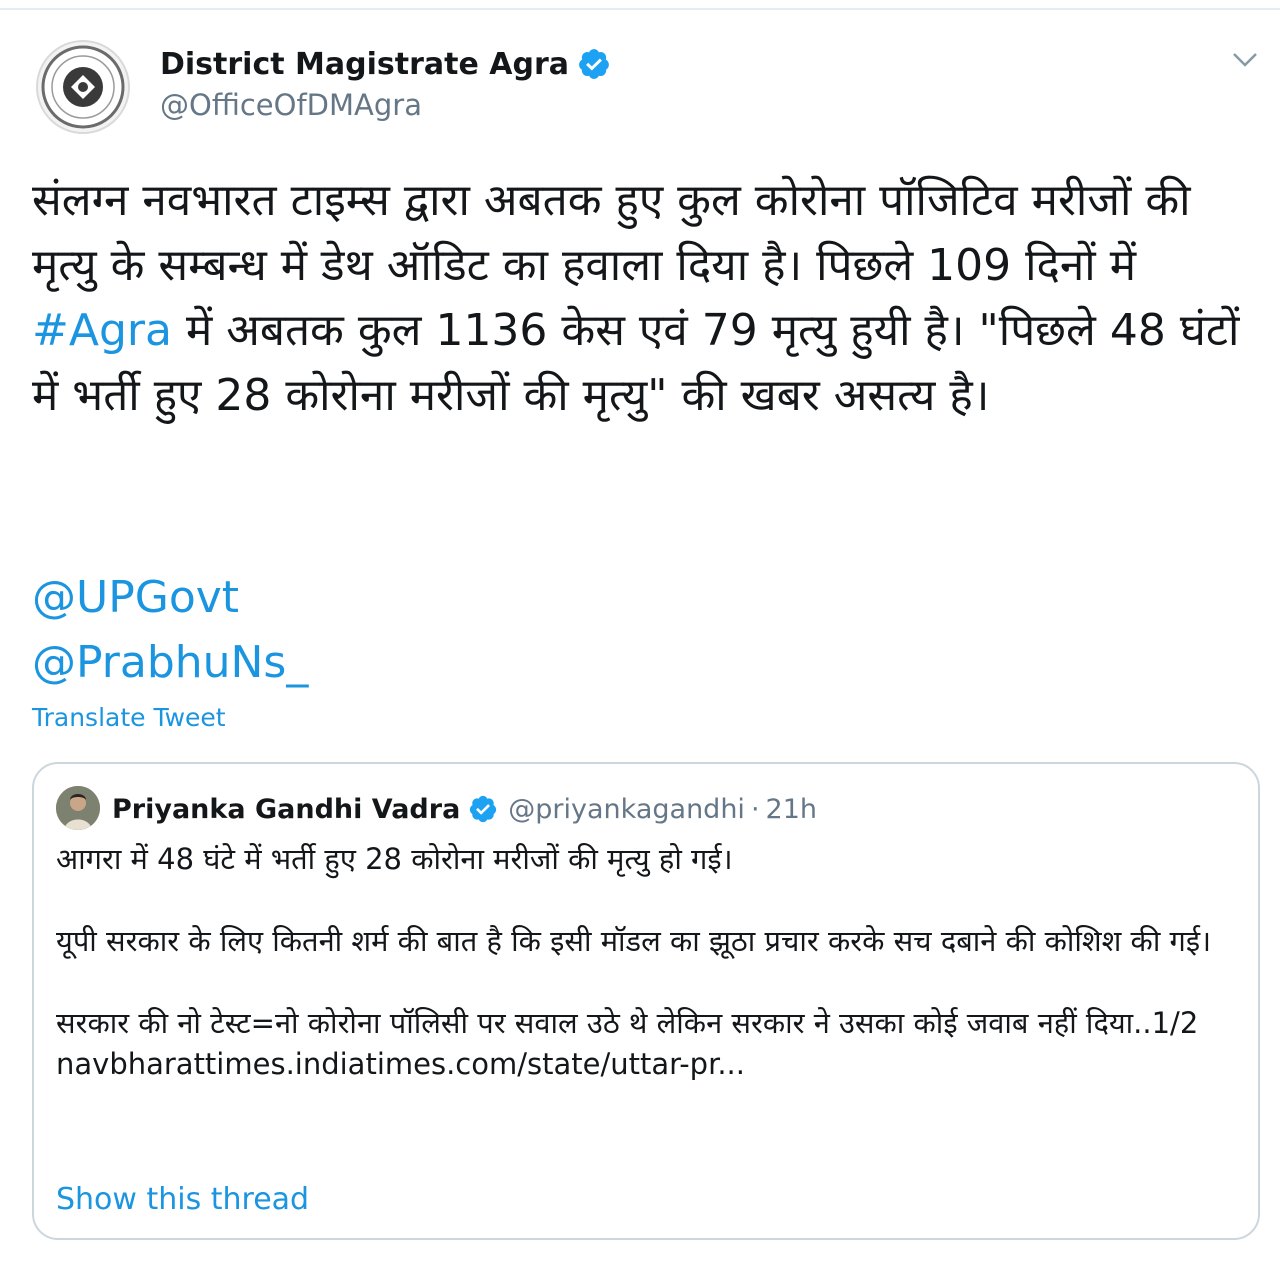 Image resolution: width=1280 pixels, height=1270 pixels. Describe the element at coordinates (640, 9) in the screenshot. I see `top-divider` at that location.